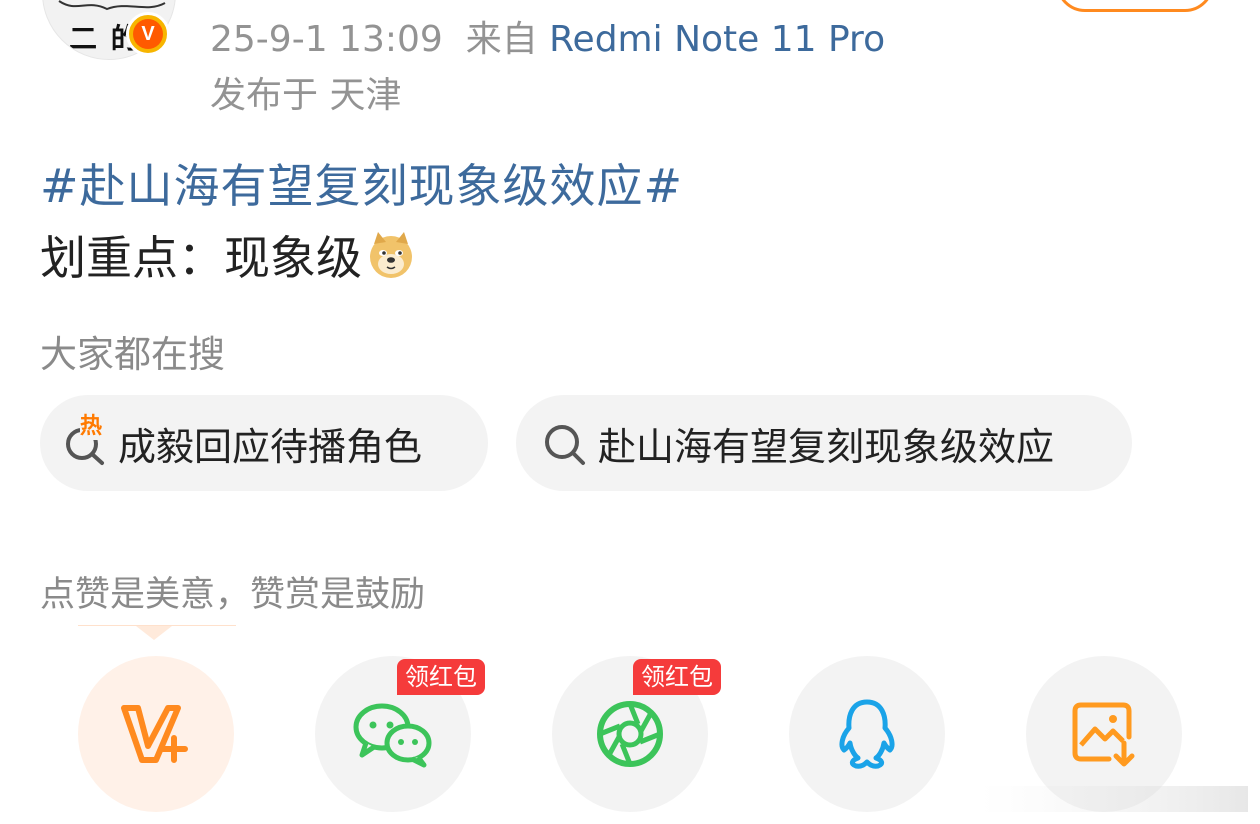  What do you see at coordinates (547, 36) in the screenshot?
I see `post-meta: 25-9-1 13:09 来自 Redmi Note 11 Pro` at bounding box center [547, 36].